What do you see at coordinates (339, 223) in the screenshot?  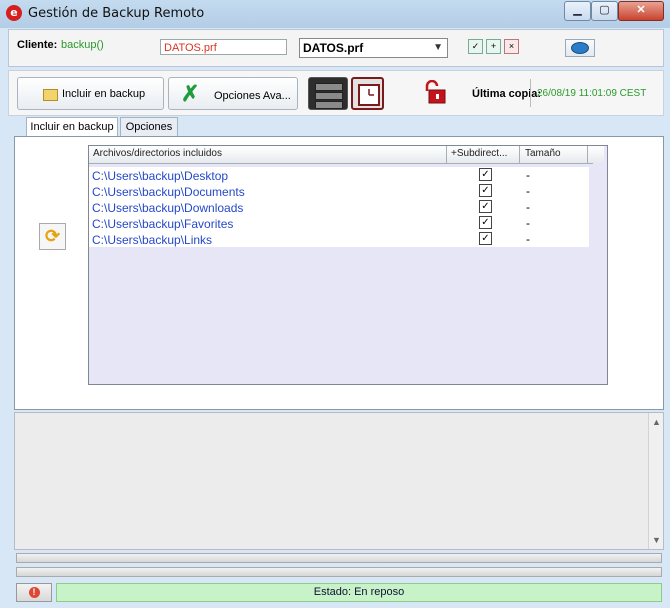 I see `table-row: C:\Users\backup\Favorites ✓ -` at bounding box center [339, 223].